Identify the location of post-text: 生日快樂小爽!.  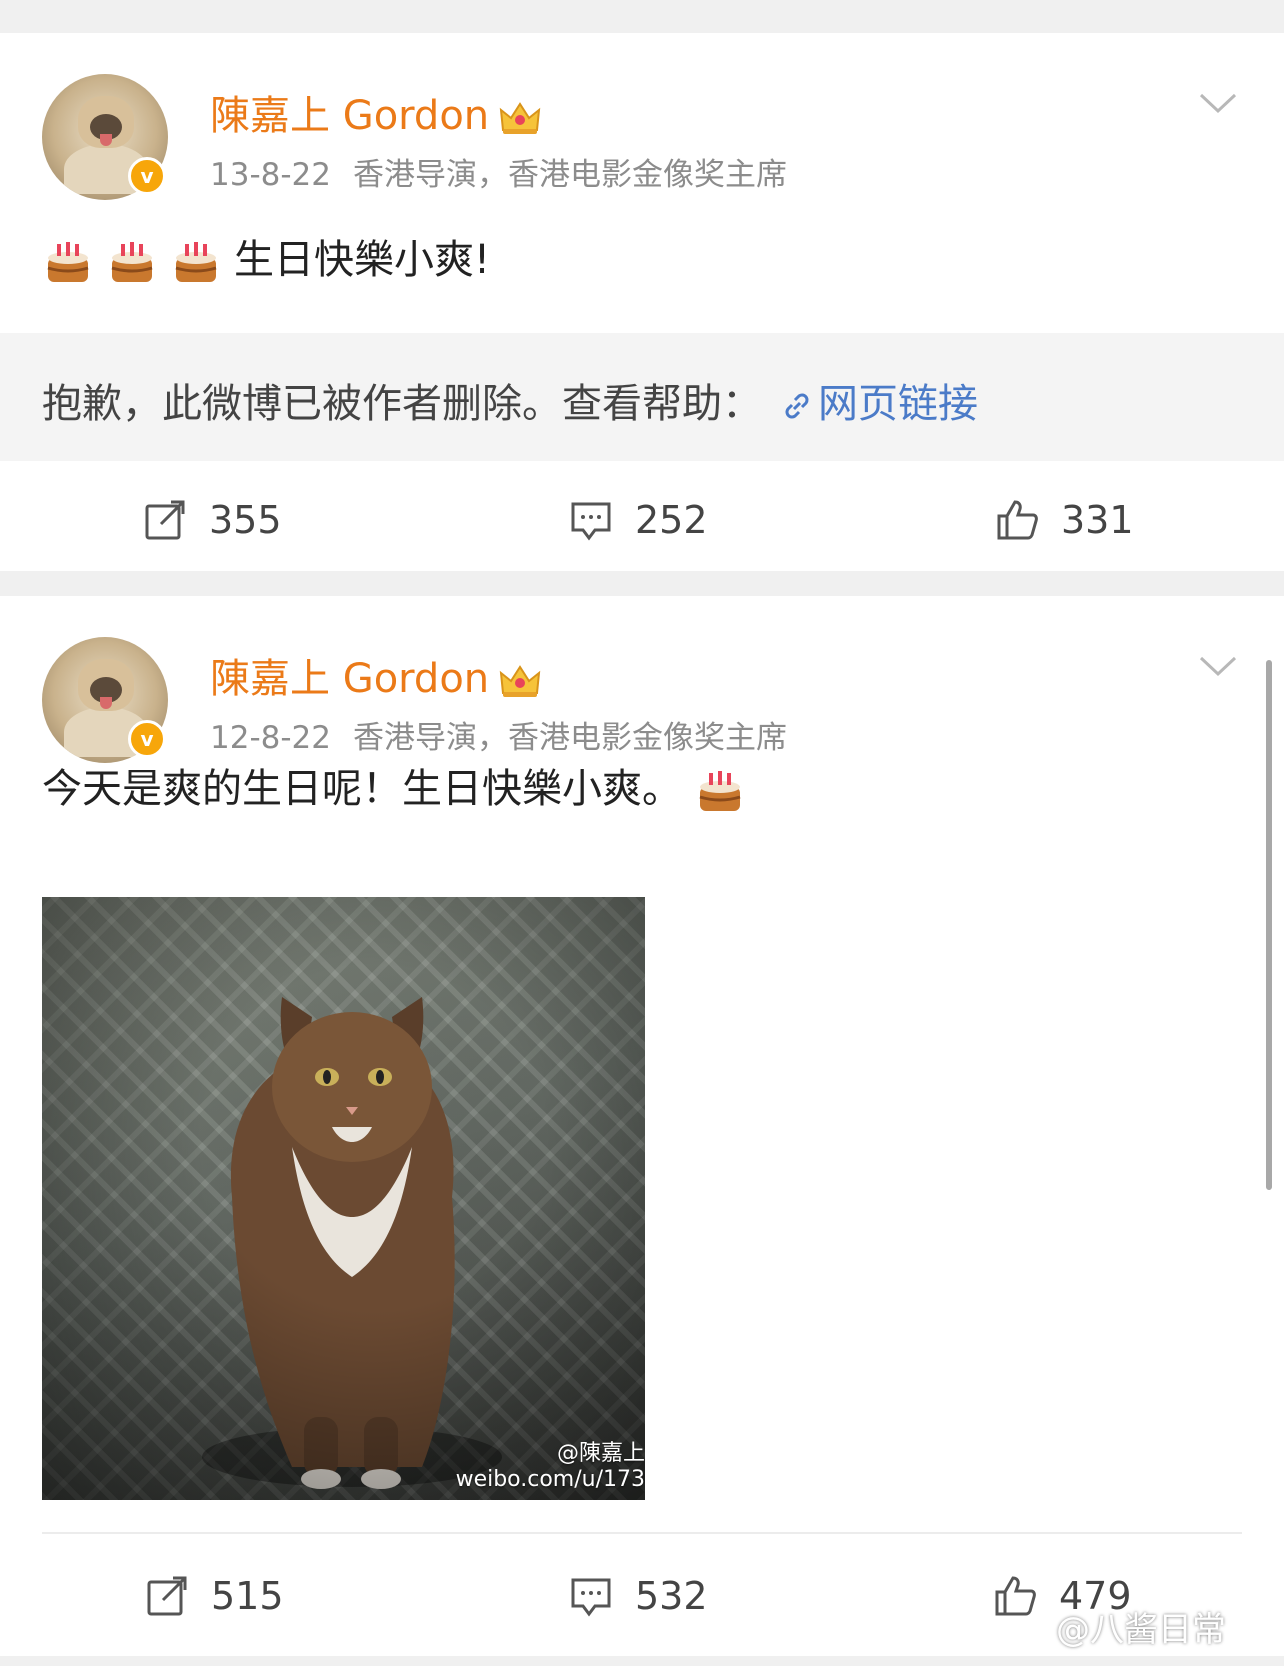
(266, 257).